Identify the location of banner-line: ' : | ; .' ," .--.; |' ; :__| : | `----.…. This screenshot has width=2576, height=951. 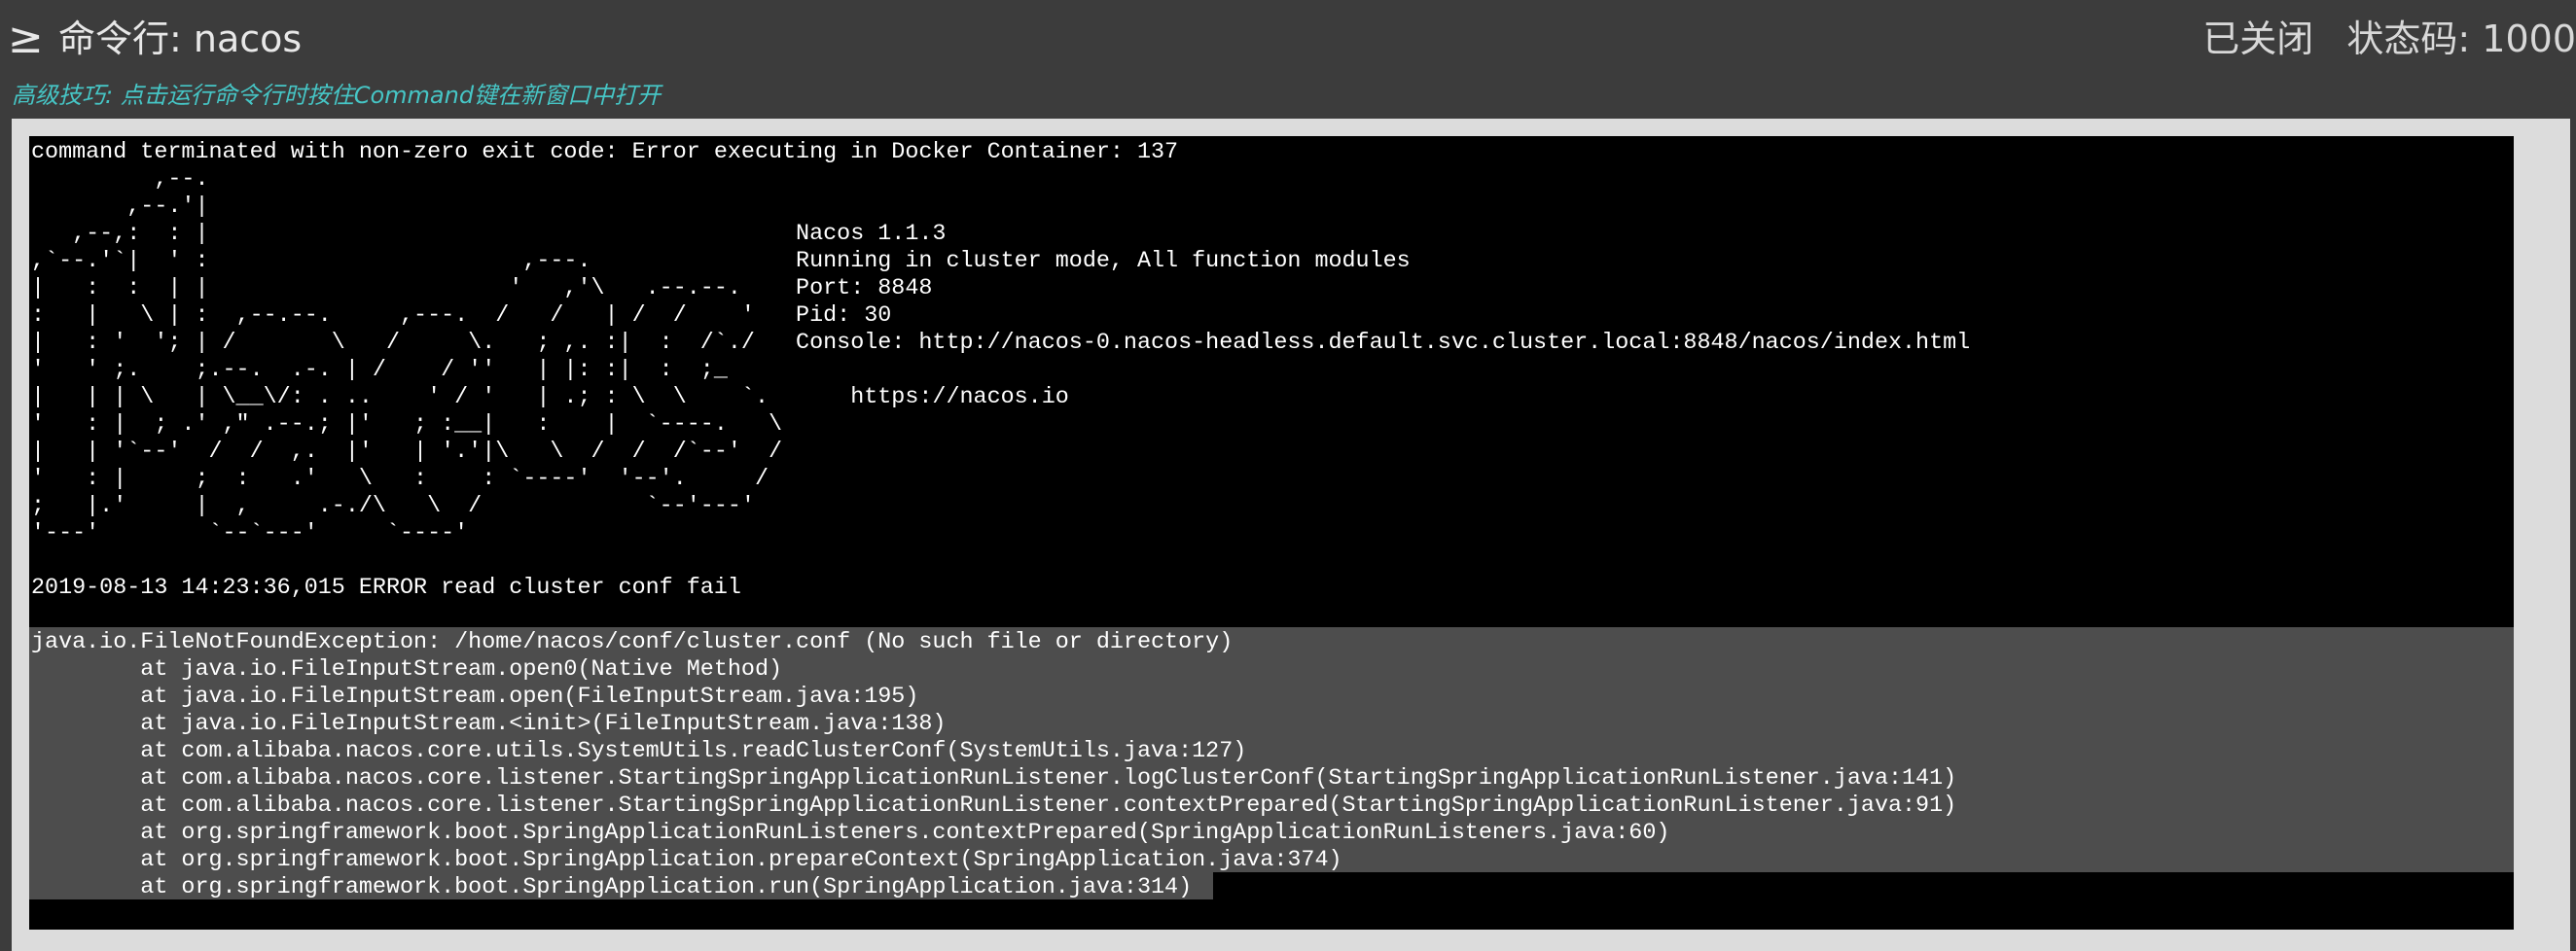
(407, 425).